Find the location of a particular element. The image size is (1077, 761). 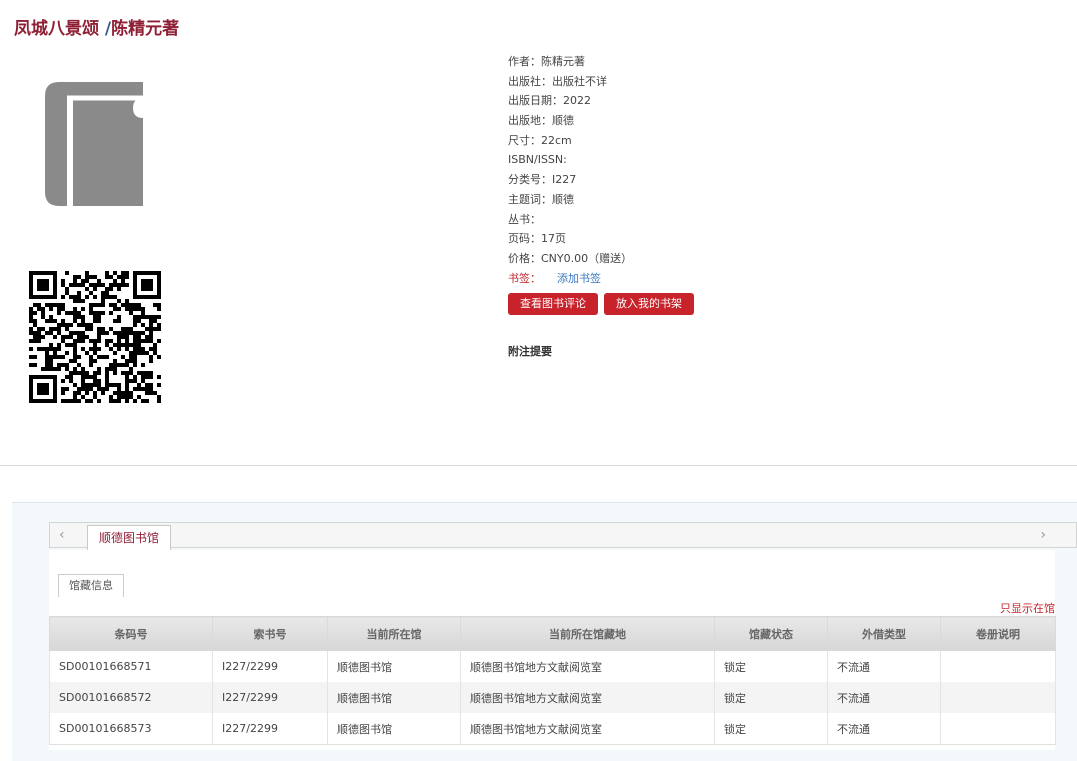

book-icon is located at coordinates (94, 144).